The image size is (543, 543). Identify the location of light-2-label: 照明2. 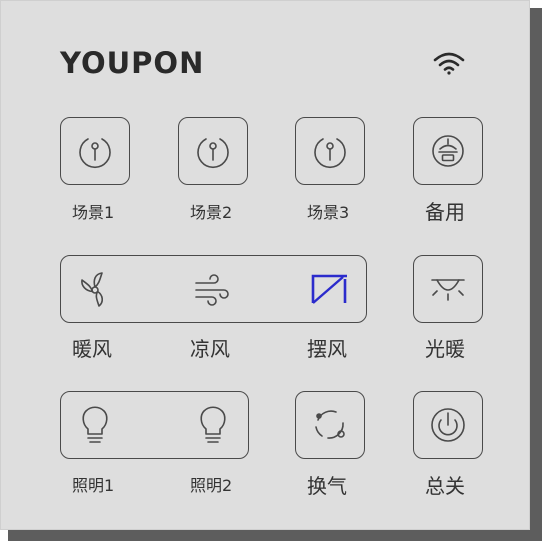
(211, 485).